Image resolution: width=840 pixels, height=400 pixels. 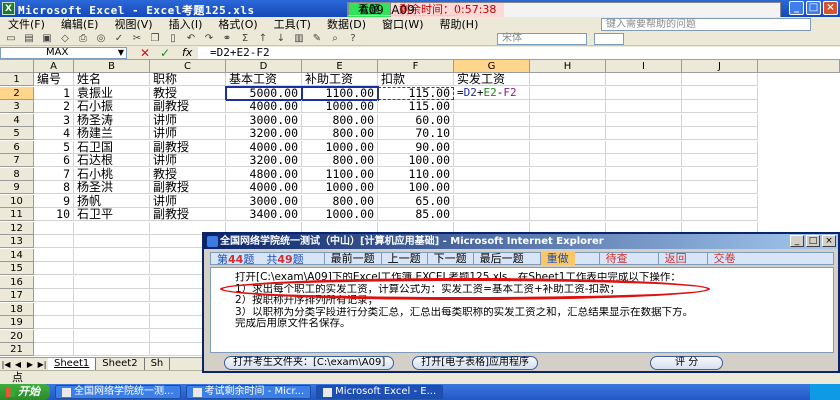 What do you see at coordinates (209, 39) in the screenshot?
I see `redo-icon: ↷` at bounding box center [209, 39].